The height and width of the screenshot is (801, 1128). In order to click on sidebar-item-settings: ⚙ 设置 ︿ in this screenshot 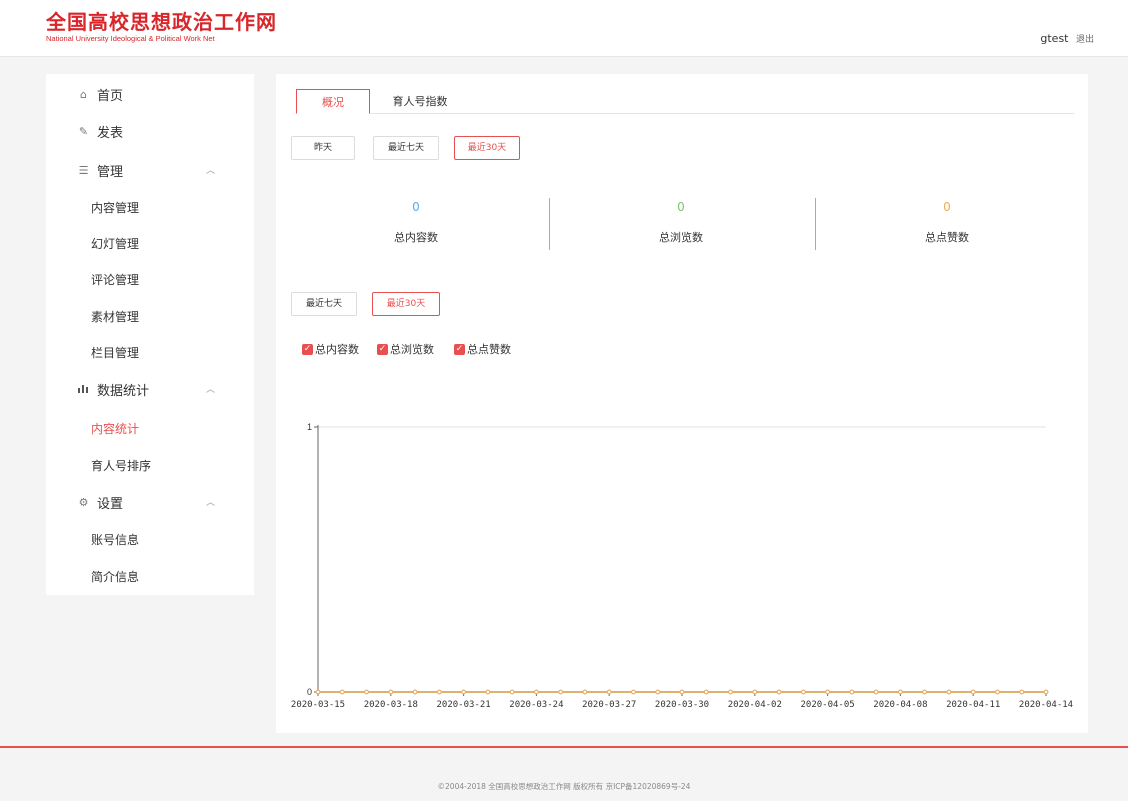, I will do `click(150, 502)`.